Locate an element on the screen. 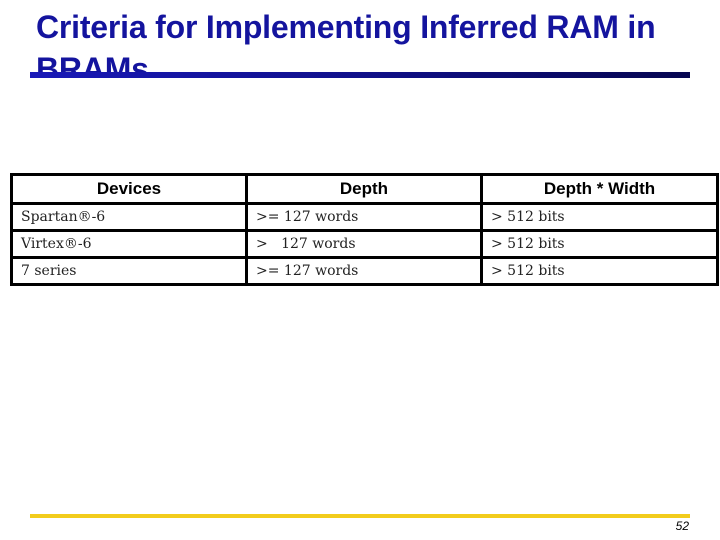 This screenshot has height=540, width=720. cell-device: 7 series is located at coordinates (129, 271).